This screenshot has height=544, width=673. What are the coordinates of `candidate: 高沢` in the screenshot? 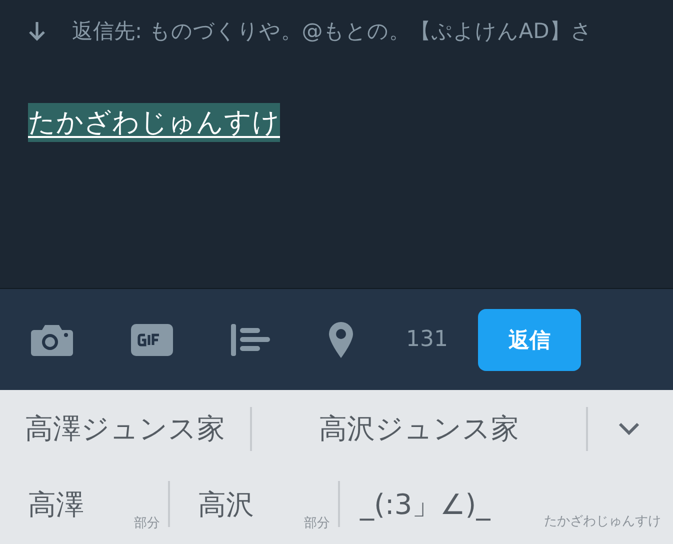 It's located at (226, 505).